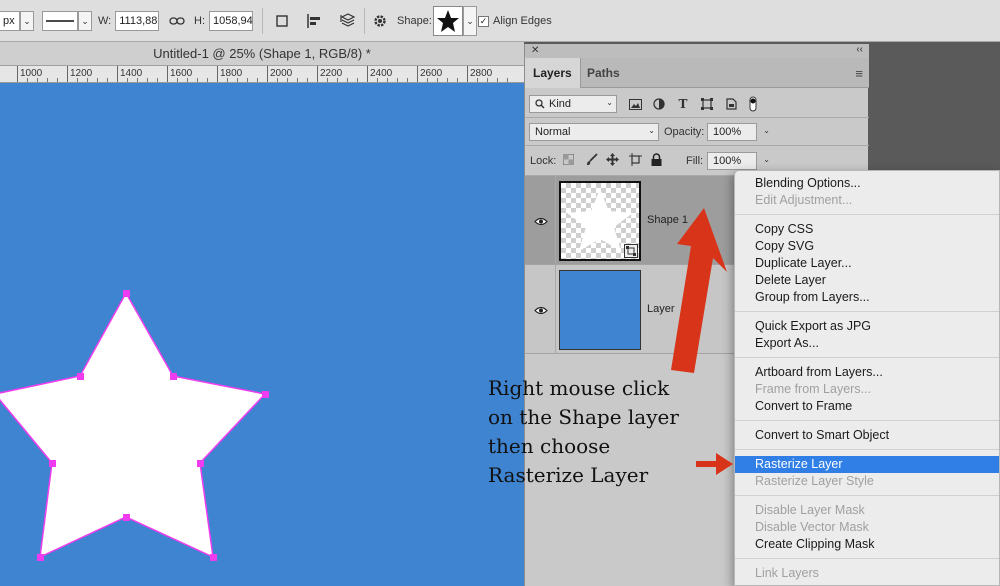  Describe the element at coordinates (573, 104) in the screenshot. I see `filter-kind-select: Kind ⌄` at that location.